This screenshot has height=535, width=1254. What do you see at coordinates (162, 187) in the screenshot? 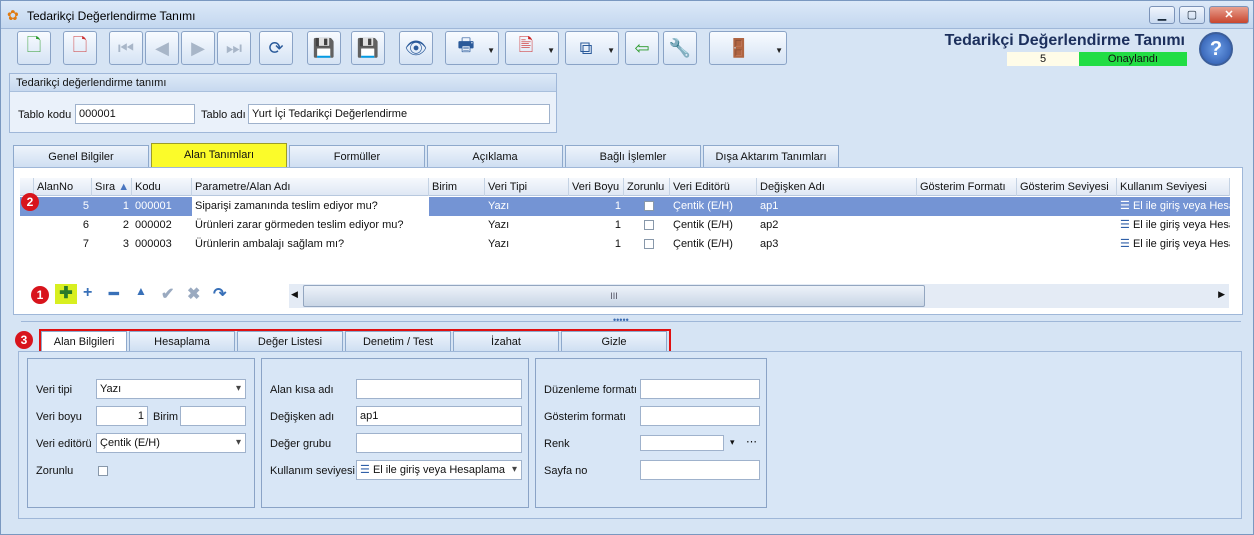
I see `col-kodu: Kodu` at bounding box center [162, 187].